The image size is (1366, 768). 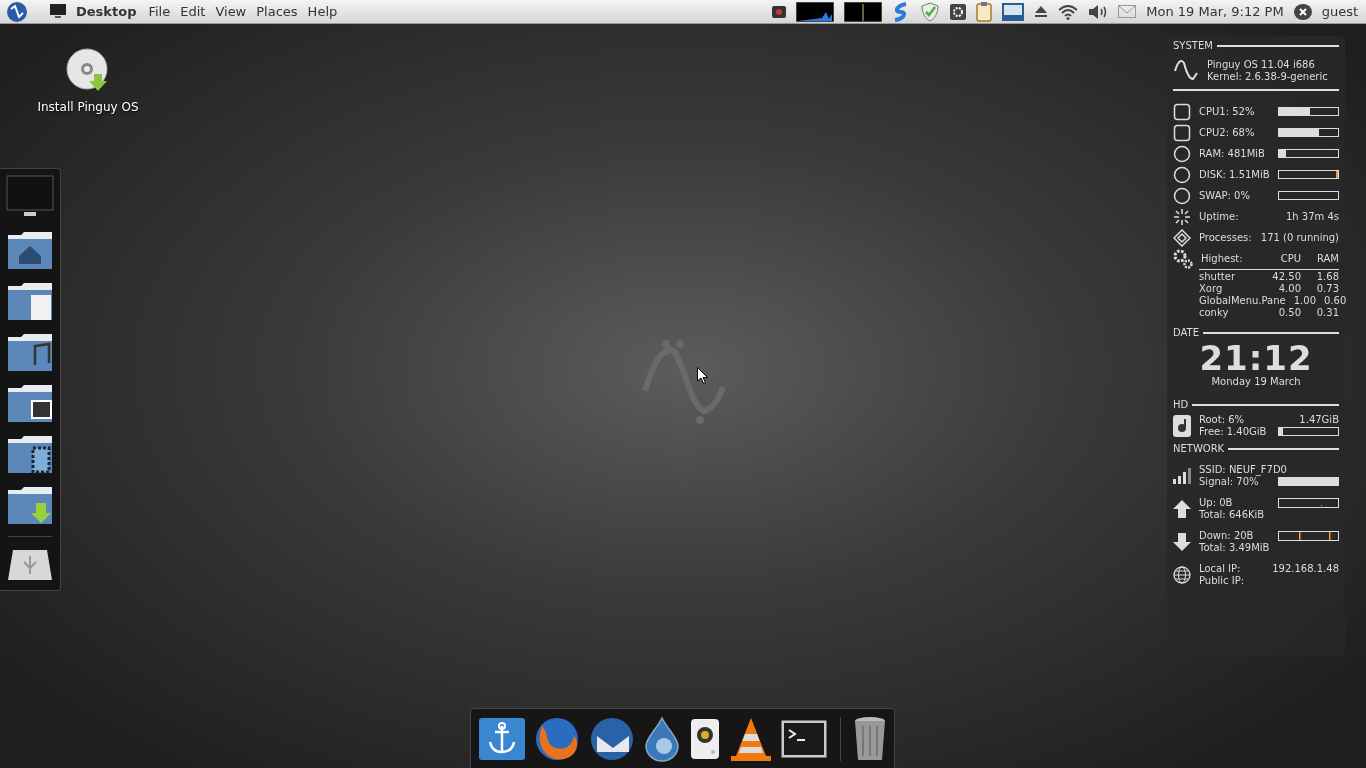 What do you see at coordinates (1327, 313) in the screenshot?
I see `table-cell-text: 0.31` at bounding box center [1327, 313].